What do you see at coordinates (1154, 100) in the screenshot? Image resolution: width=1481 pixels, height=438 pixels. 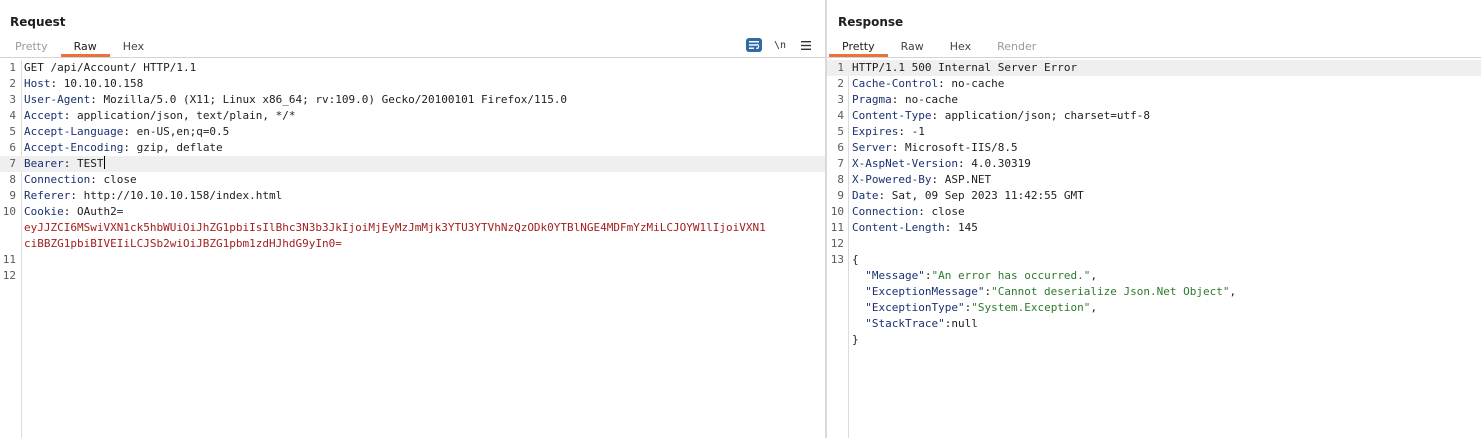 I see `code-line: 3 Pragma: no-cache` at bounding box center [1154, 100].